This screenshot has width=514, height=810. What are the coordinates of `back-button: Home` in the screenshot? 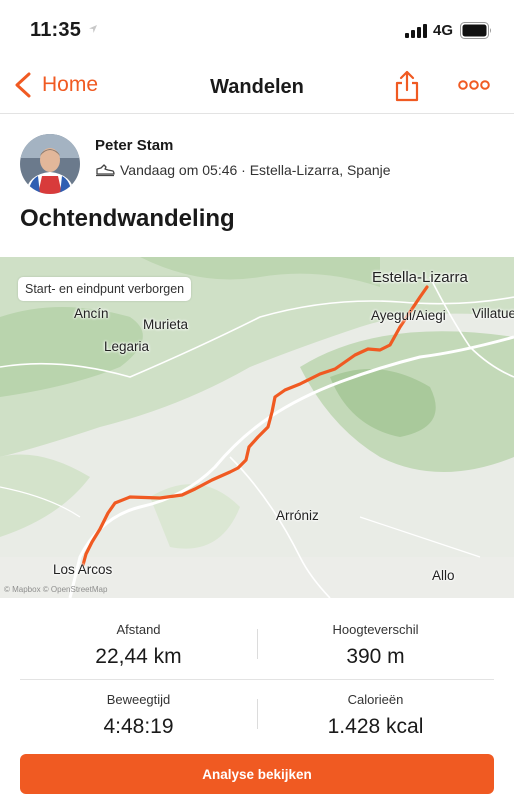 It's located at (56, 85).